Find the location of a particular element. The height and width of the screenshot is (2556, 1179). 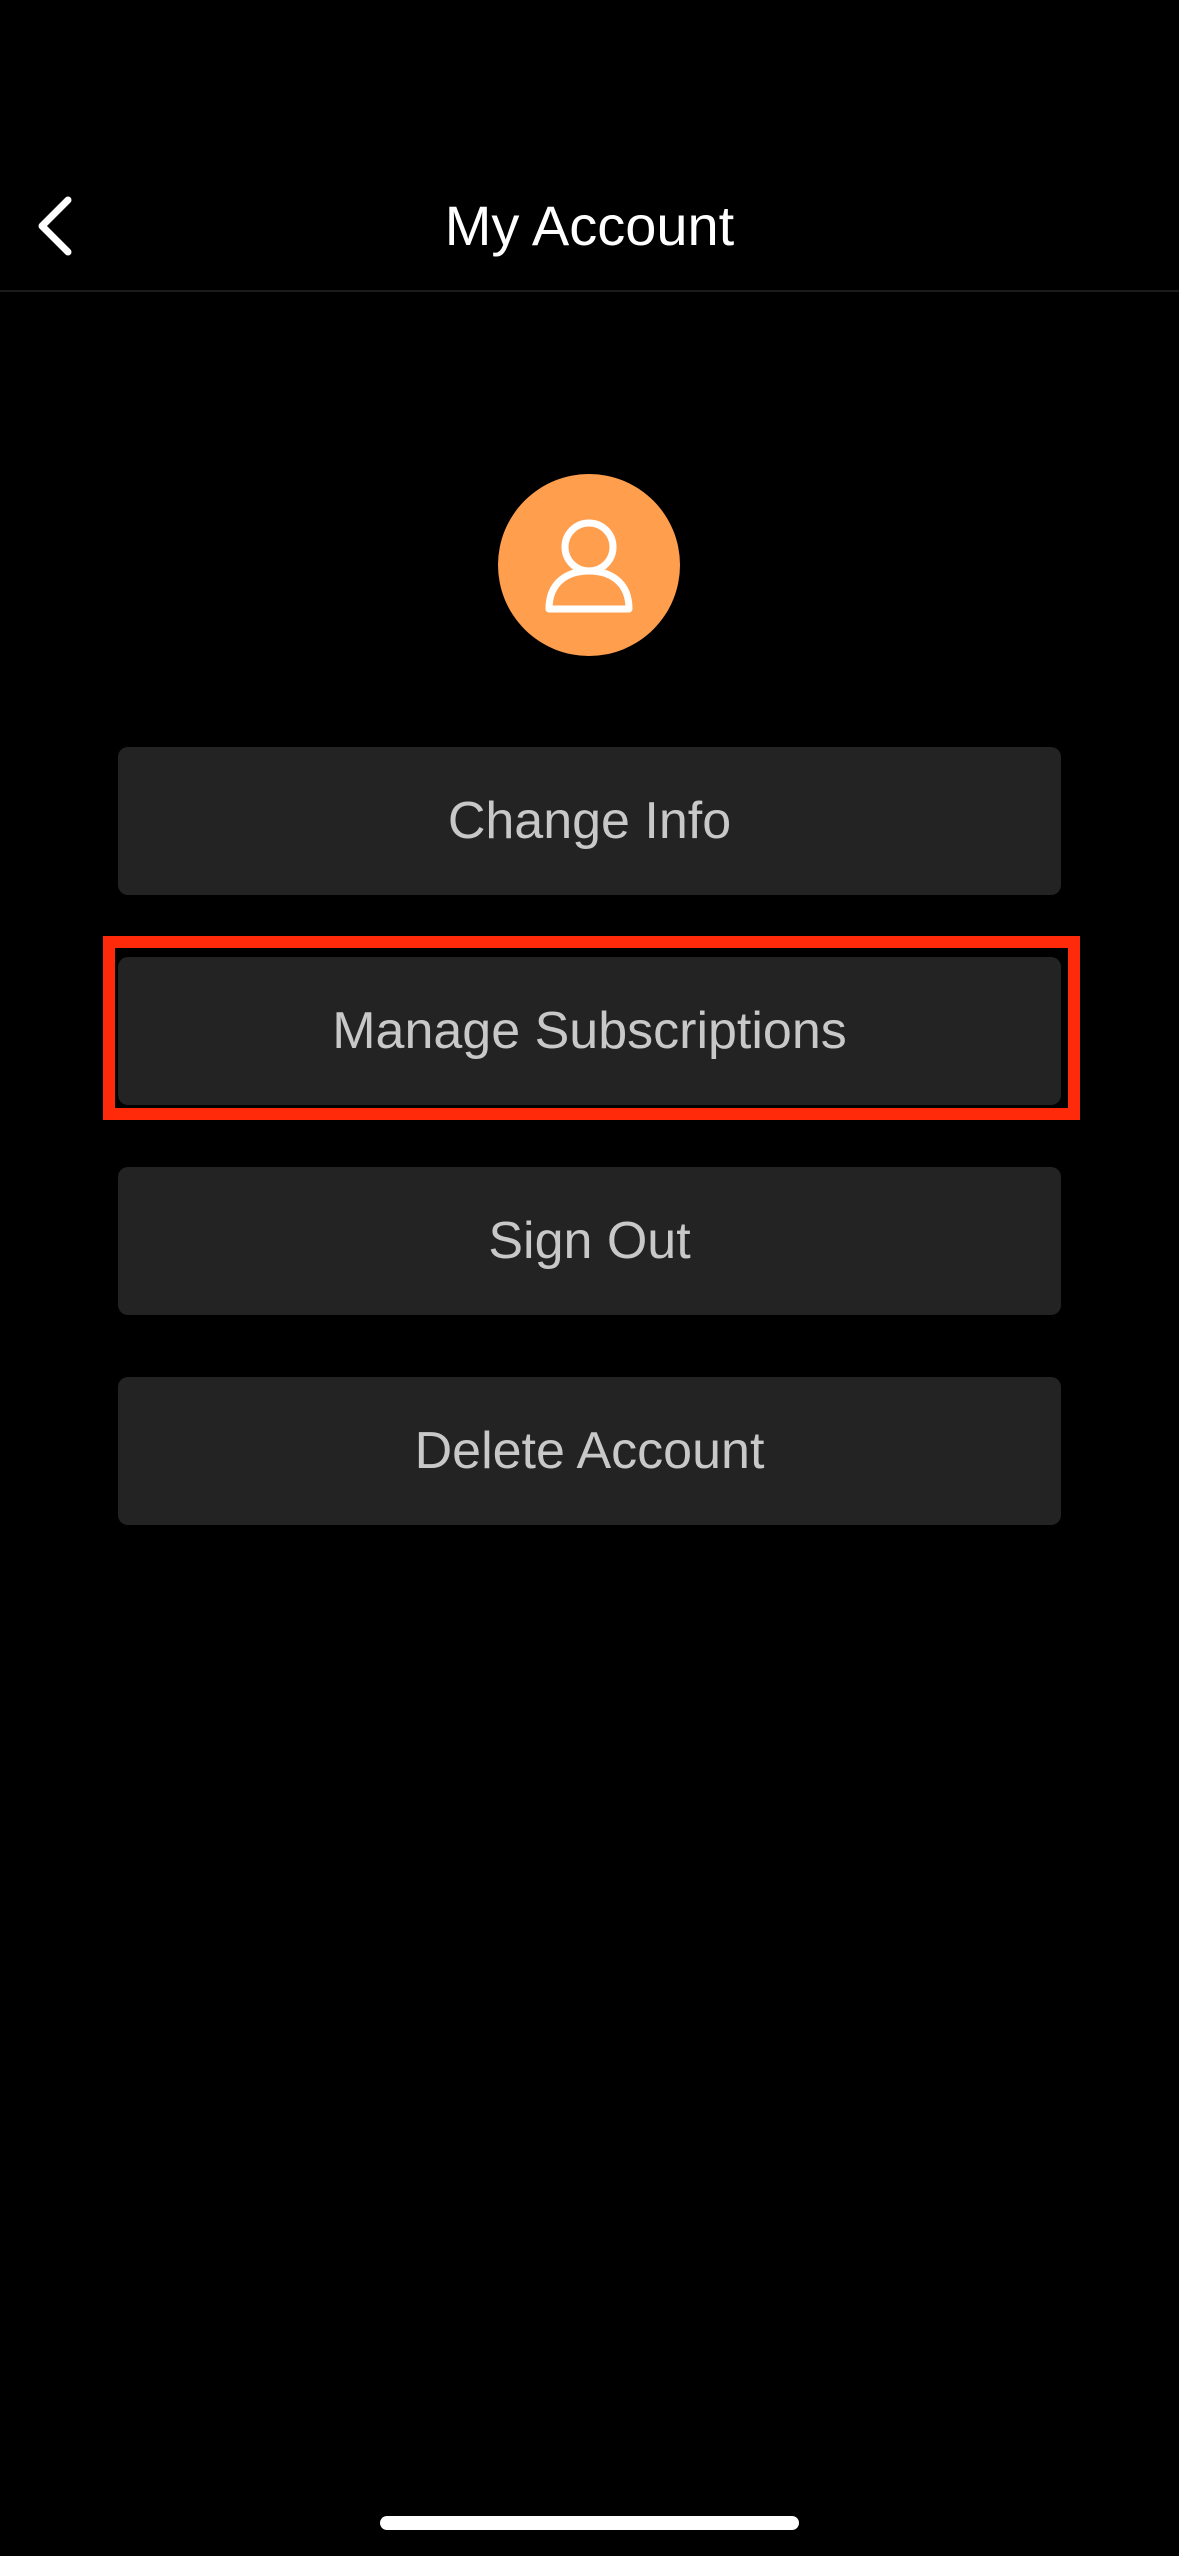

avatar is located at coordinates (589, 565).